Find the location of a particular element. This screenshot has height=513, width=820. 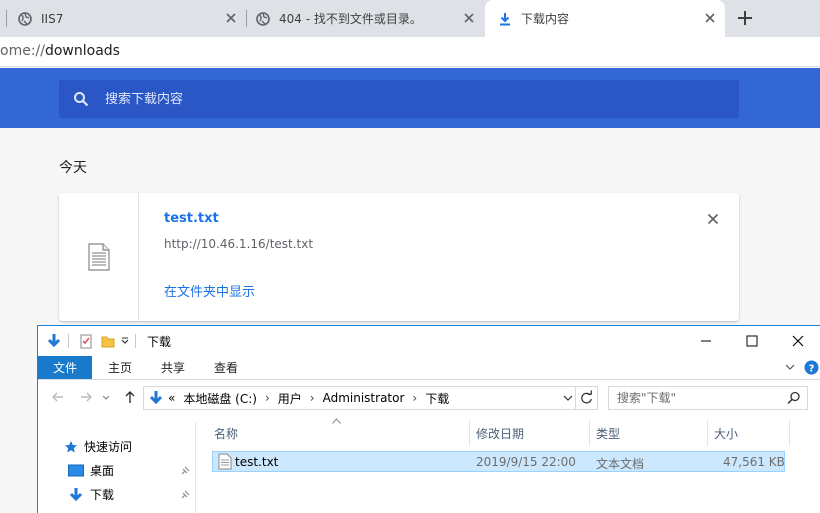

maximize-icon is located at coordinates (752, 341).